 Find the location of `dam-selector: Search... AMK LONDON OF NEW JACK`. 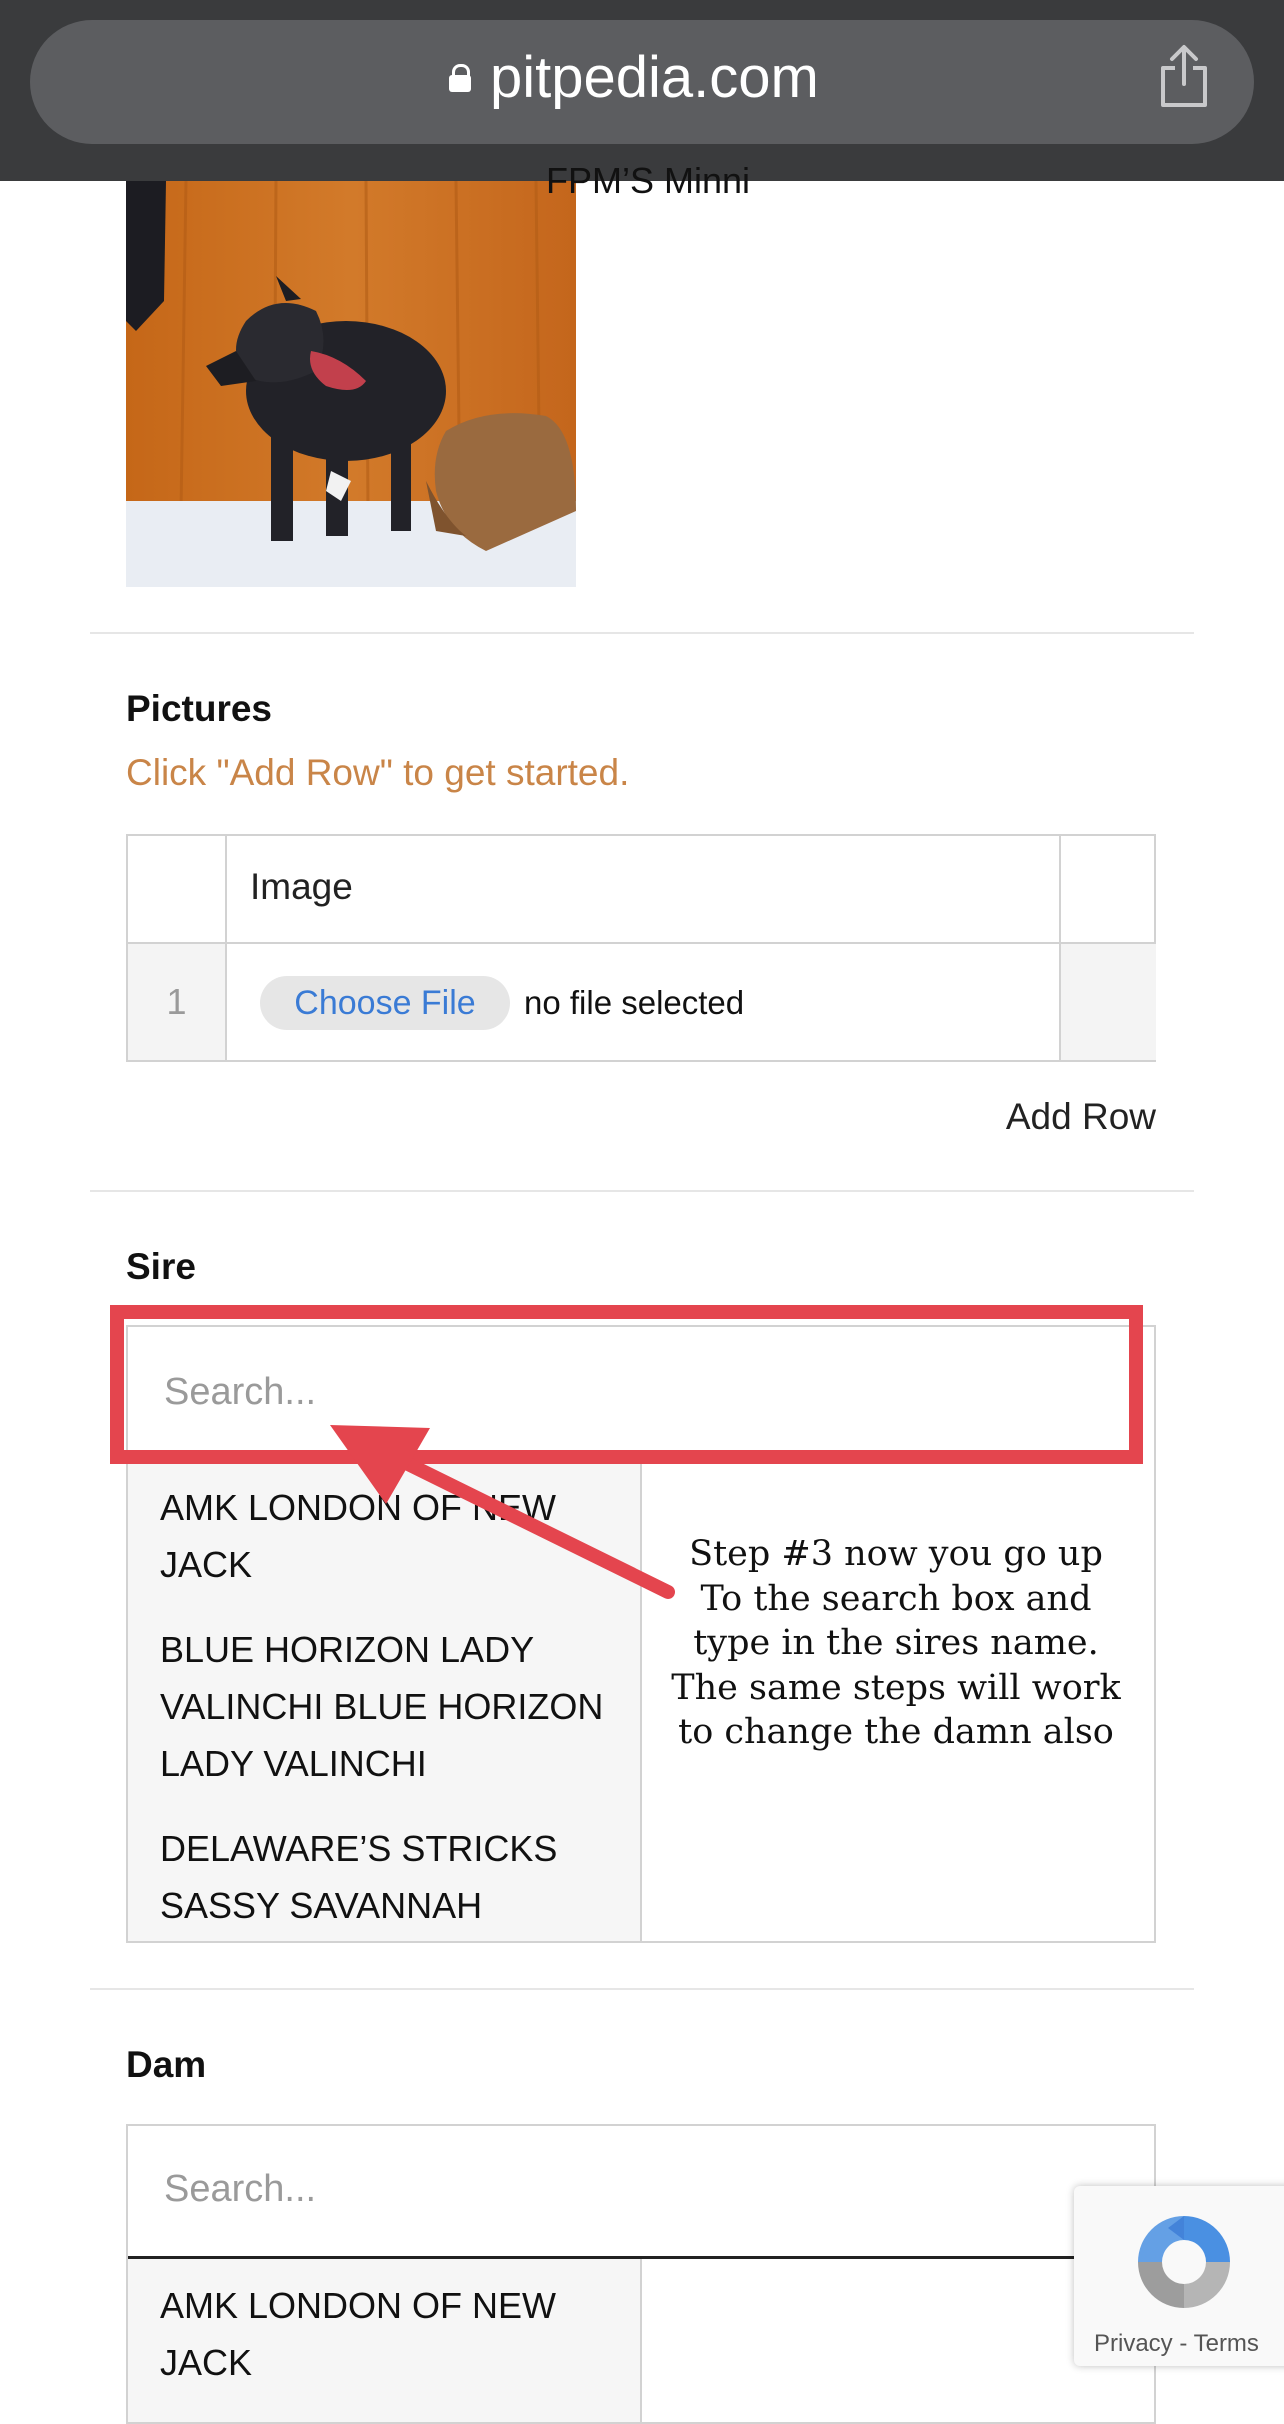

dam-selector: Search... AMK LONDON OF NEW JACK is located at coordinates (641, 2274).